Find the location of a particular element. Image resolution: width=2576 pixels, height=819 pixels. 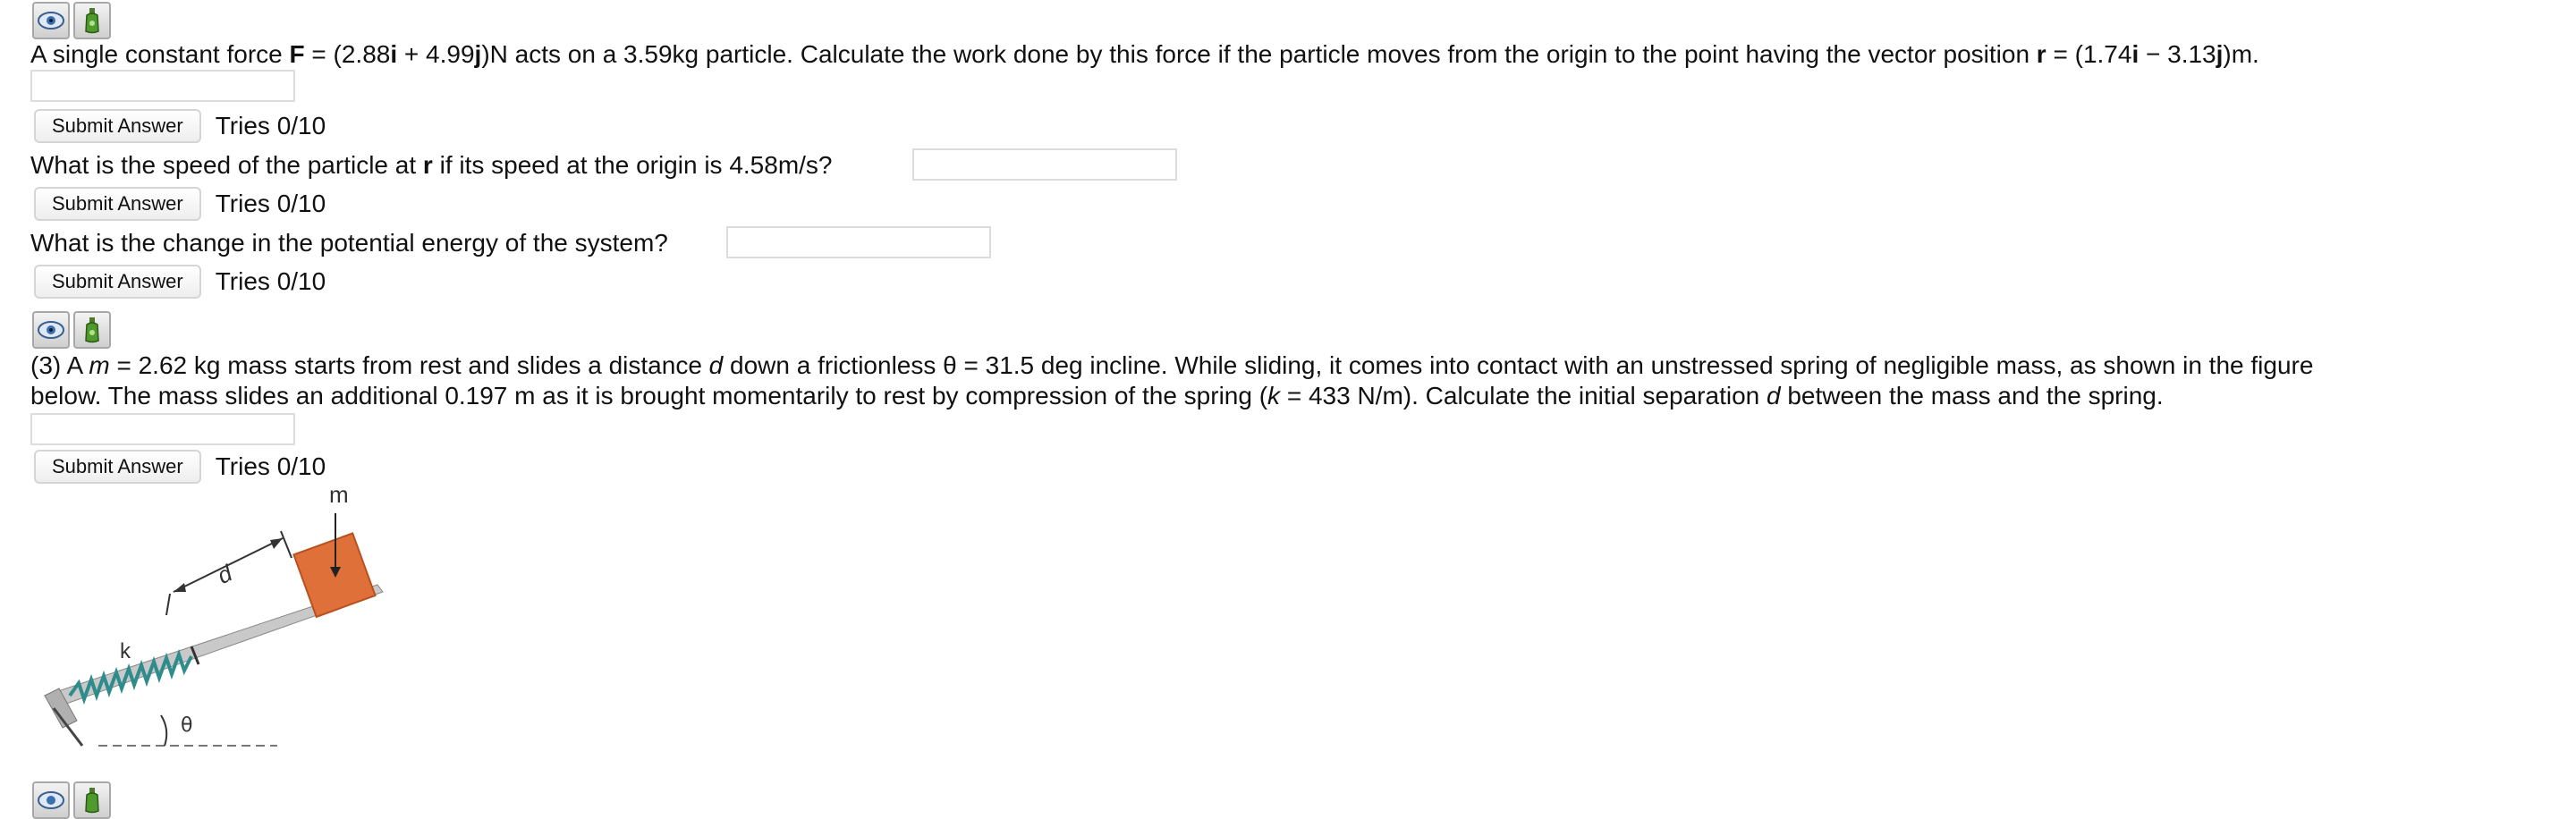

tries-counter-3: Tries 0/10 is located at coordinates (270, 281).